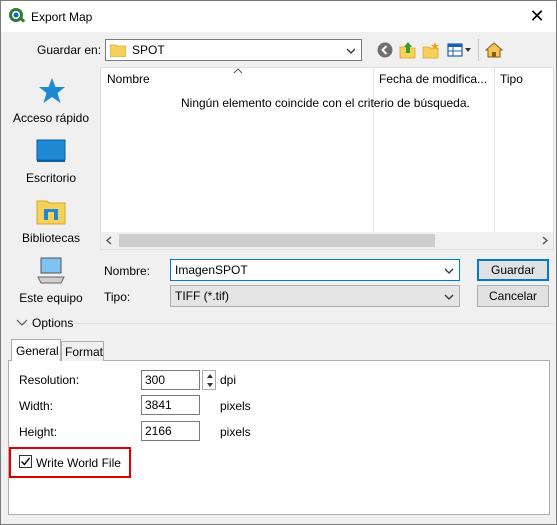  What do you see at coordinates (158, 405) in the screenshot?
I see `width-value: 3841` at bounding box center [158, 405].